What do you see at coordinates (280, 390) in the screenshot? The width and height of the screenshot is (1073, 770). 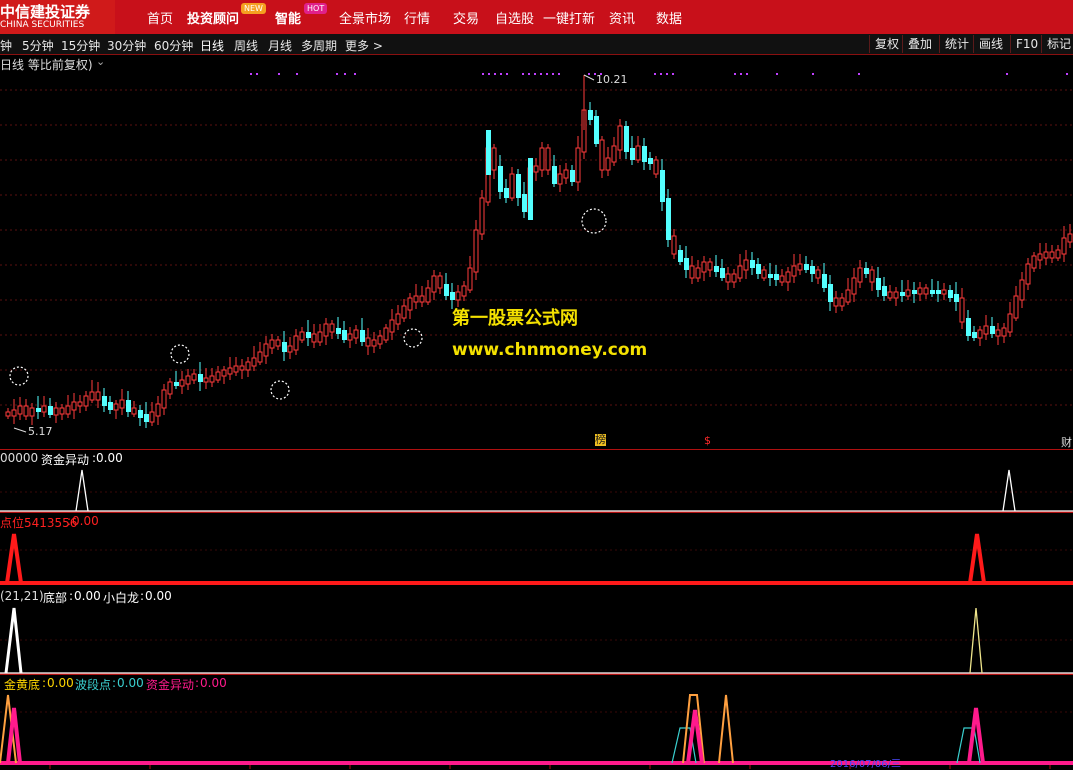 I see `signal-circle` at bounding box center [280, 390].